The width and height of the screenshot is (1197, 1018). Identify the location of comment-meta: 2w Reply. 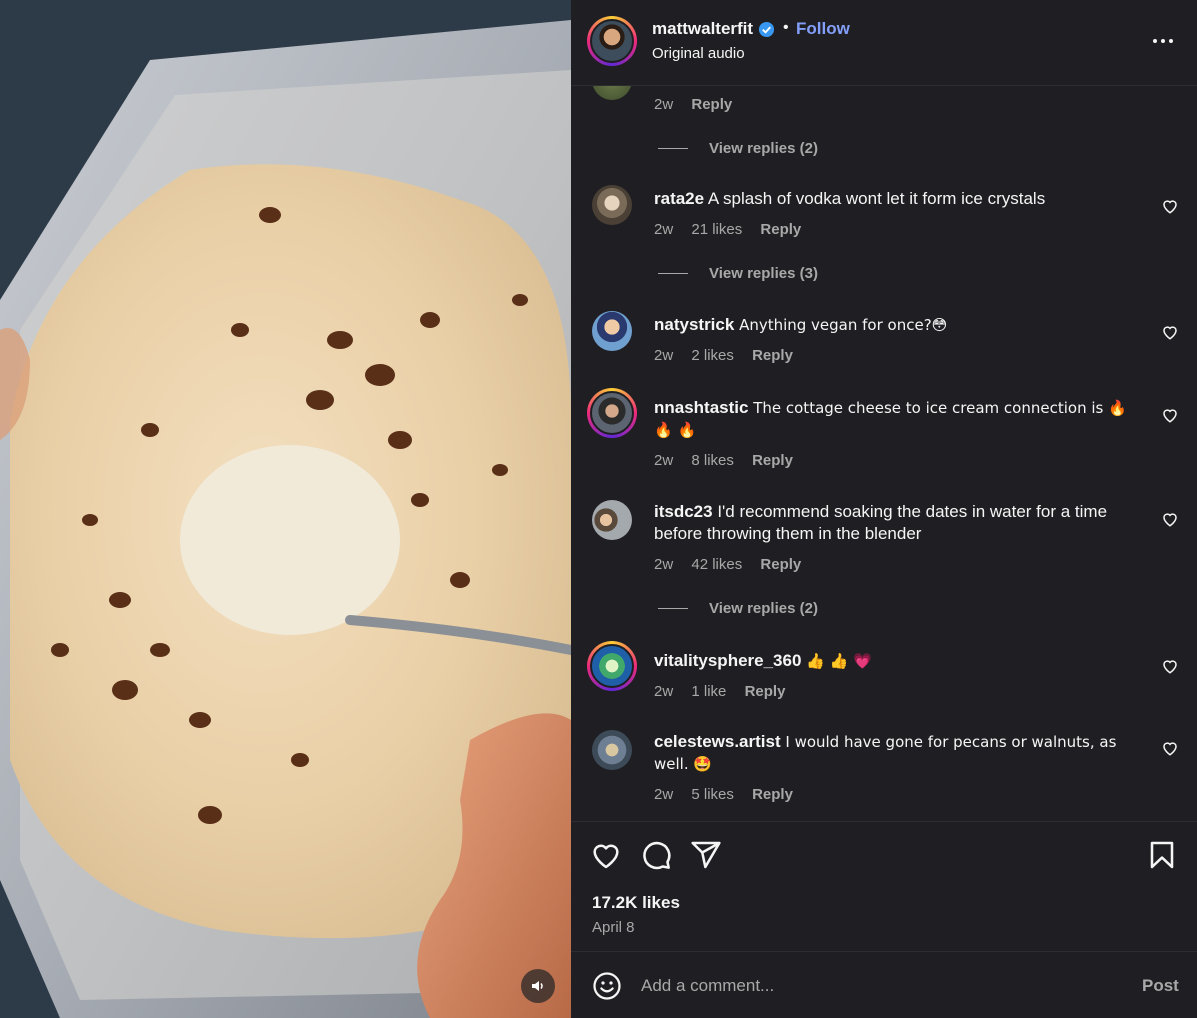
(700, 104).